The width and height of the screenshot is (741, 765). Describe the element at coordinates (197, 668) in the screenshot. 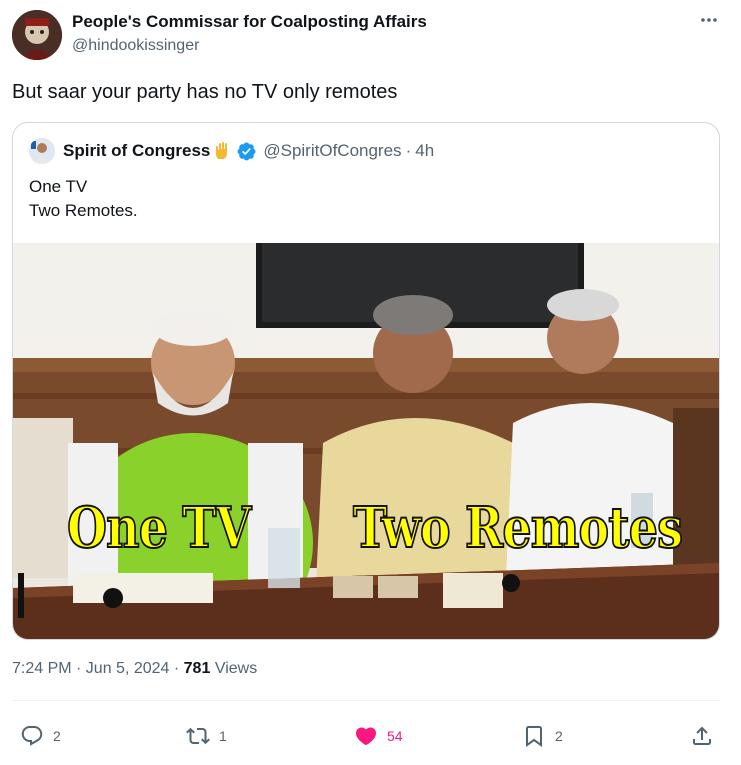

I see `views-count: 781` at that location.